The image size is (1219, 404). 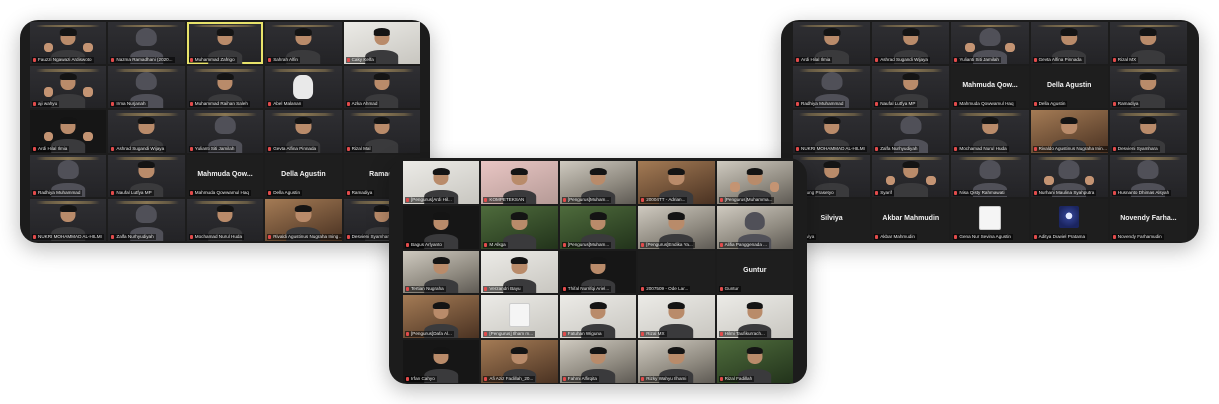 What do you see at coordinates (441, 272) in the screenshot?
I see `participant-tile: Tertian Nugraha` at bounding box center [441, 272].